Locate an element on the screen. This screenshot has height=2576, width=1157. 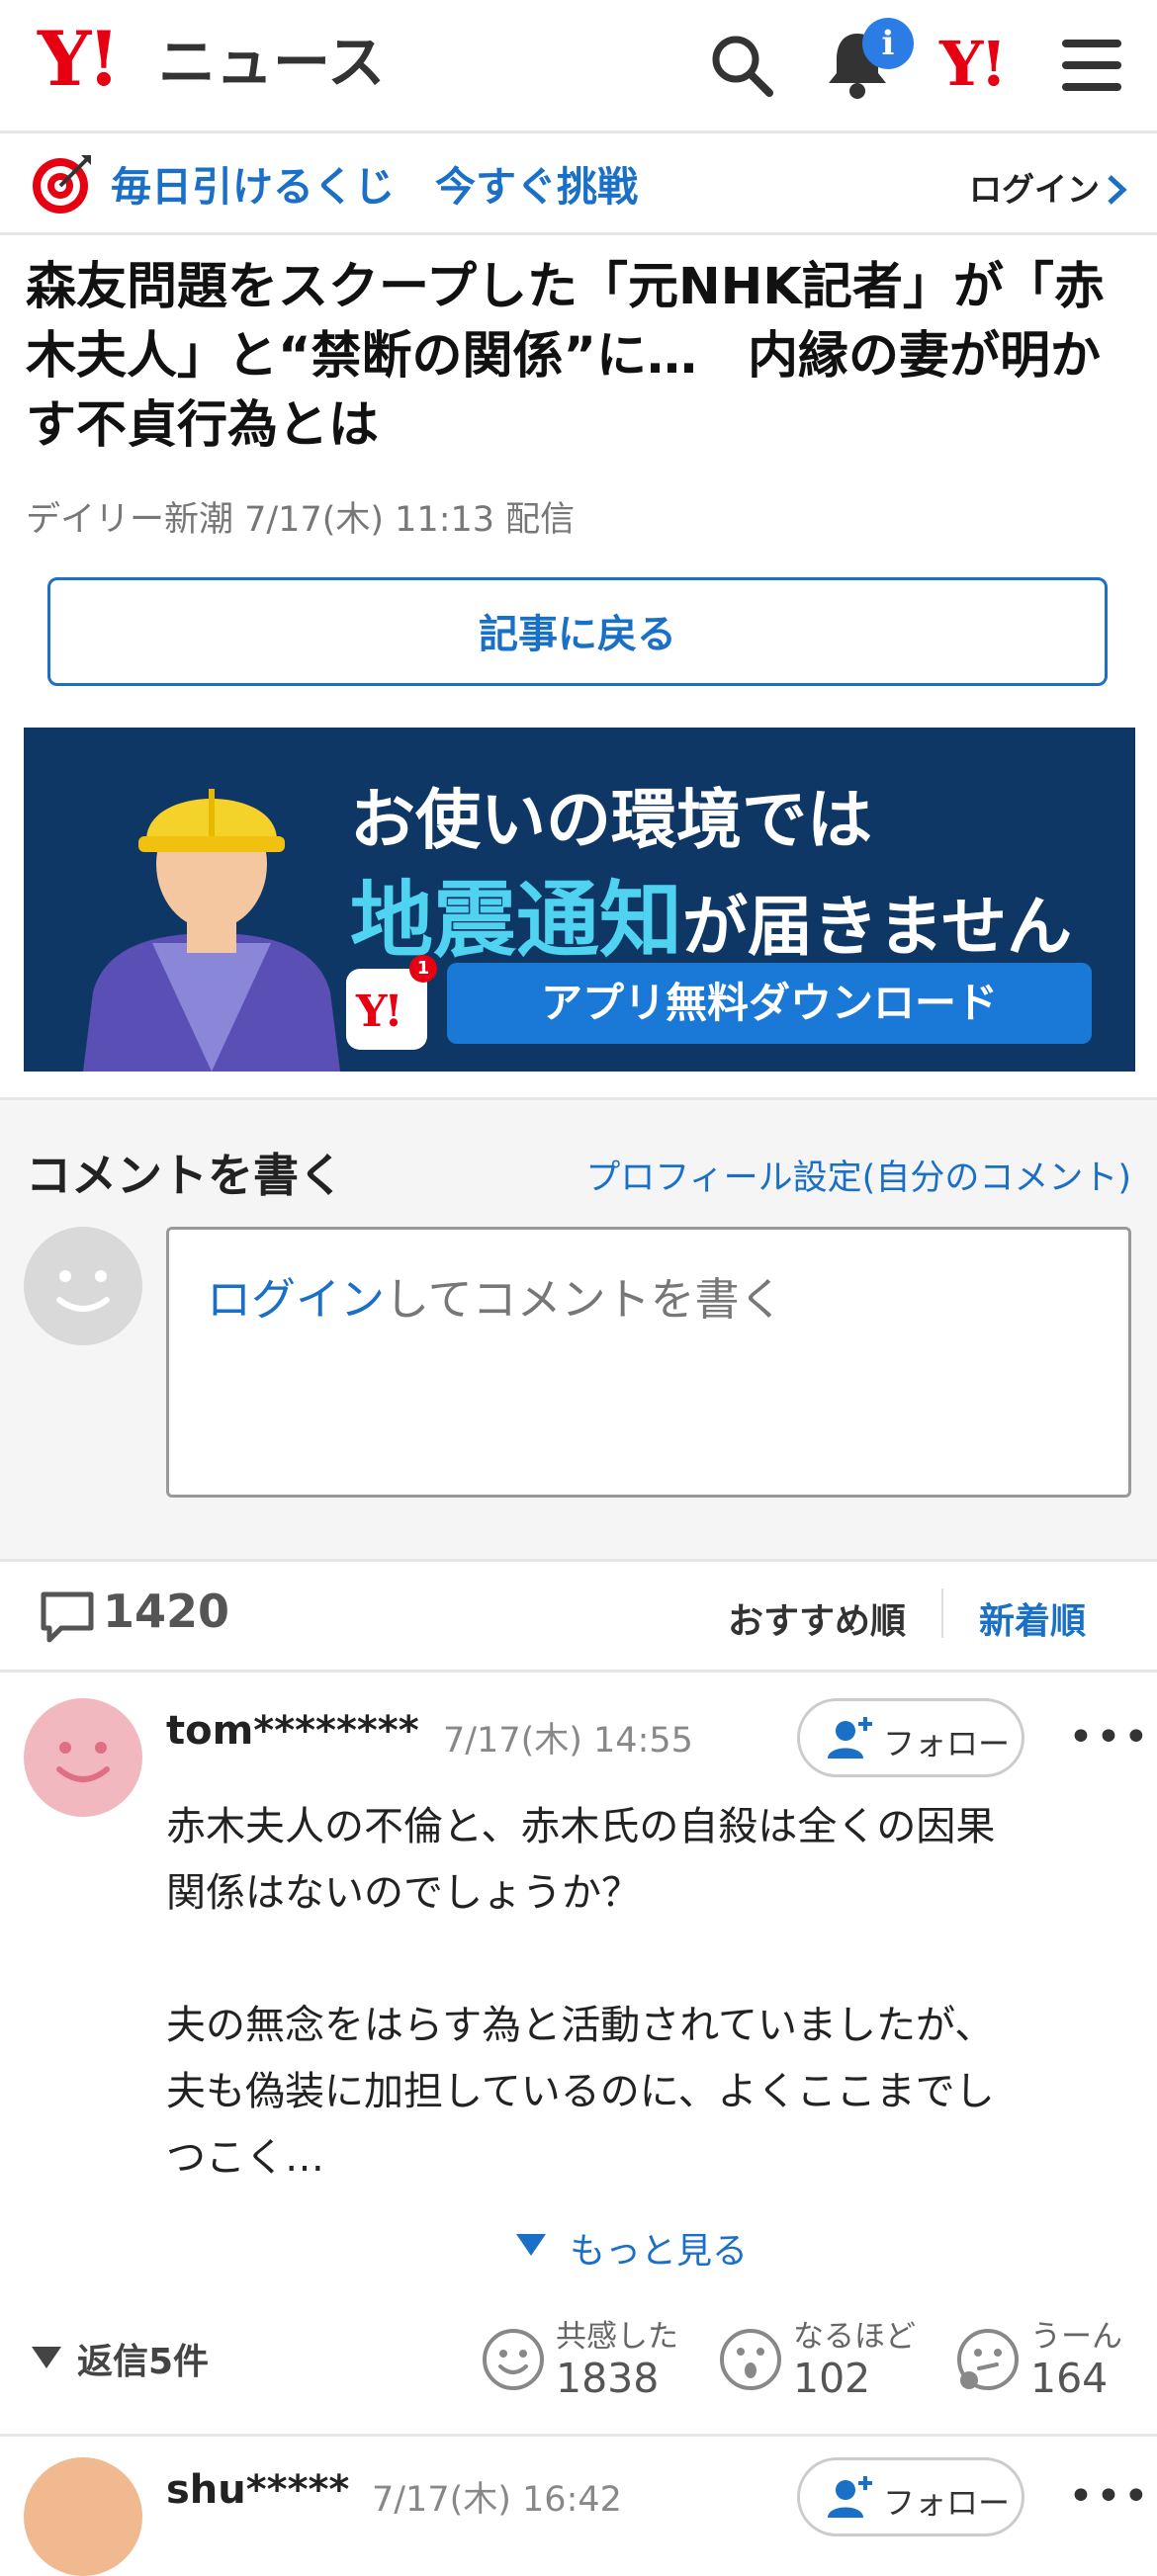
replies-toggle: 返信5件 is located at coordinates (143, 2358).